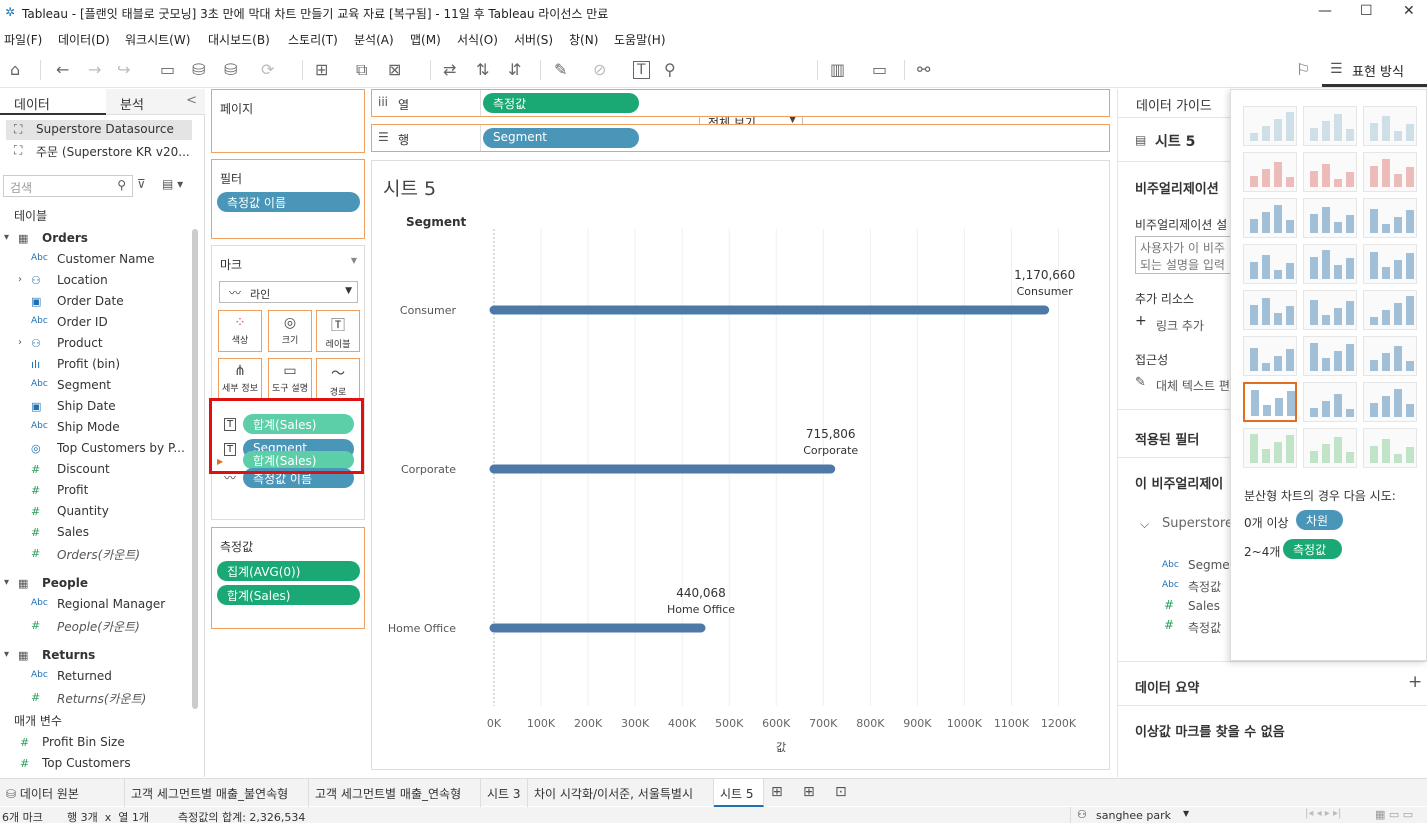 Image resolution: width=1427 pixels, height=825 pixels. I want to click on label-button: 🅃 레이블, so click(338, 331).